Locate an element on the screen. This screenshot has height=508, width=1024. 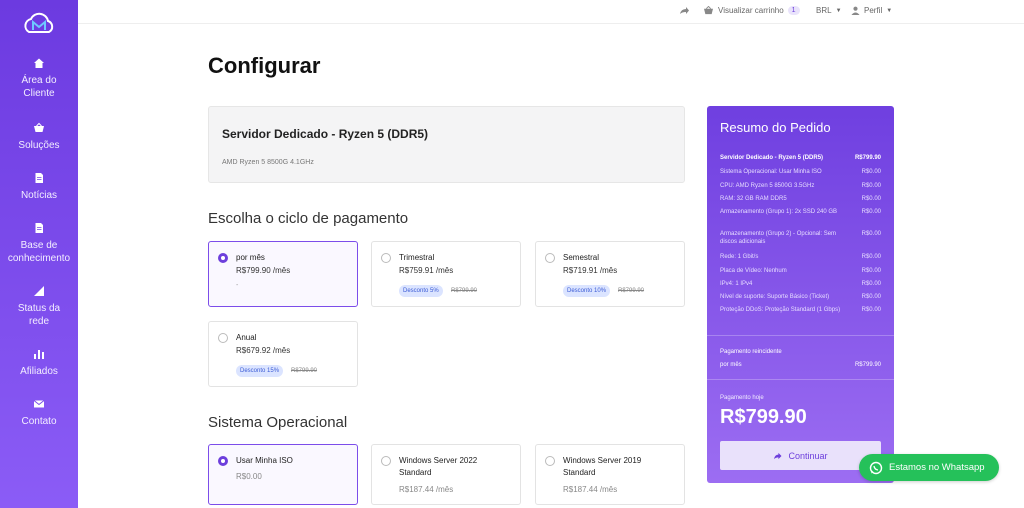
os-option-title: Usar Minha ISO is located at coordinates (264, 460).